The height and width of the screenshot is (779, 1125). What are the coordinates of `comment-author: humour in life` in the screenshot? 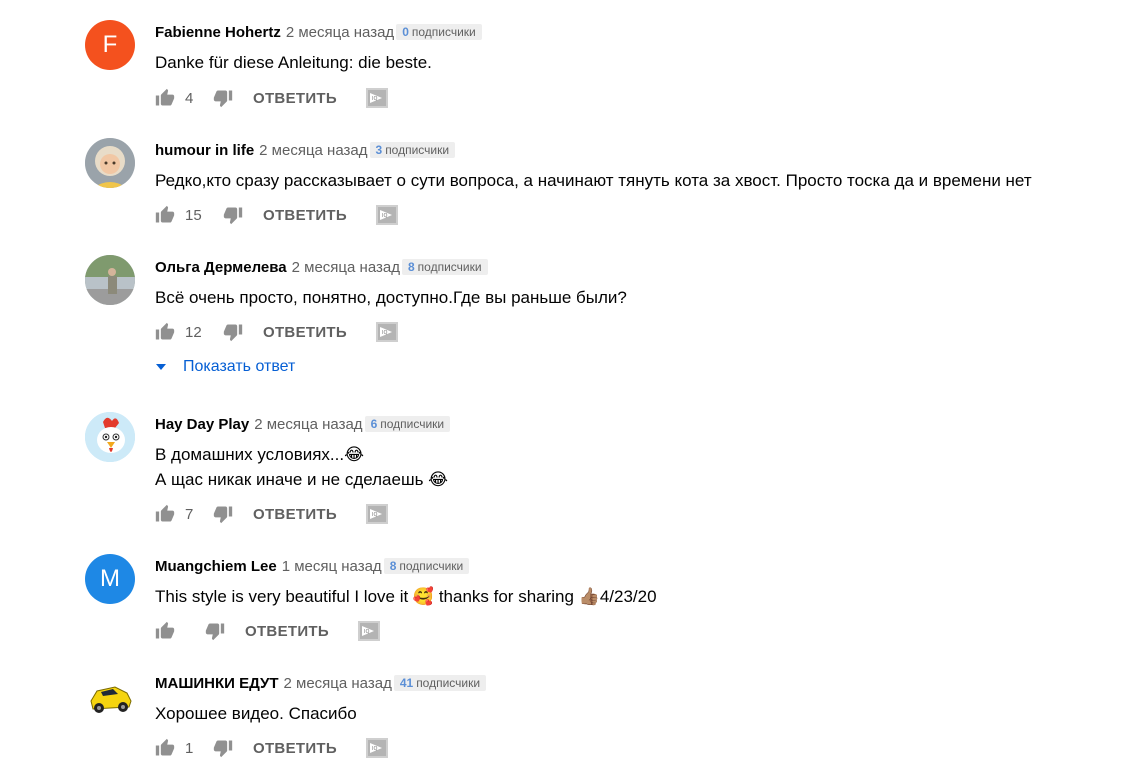 It's located at (204, 150).